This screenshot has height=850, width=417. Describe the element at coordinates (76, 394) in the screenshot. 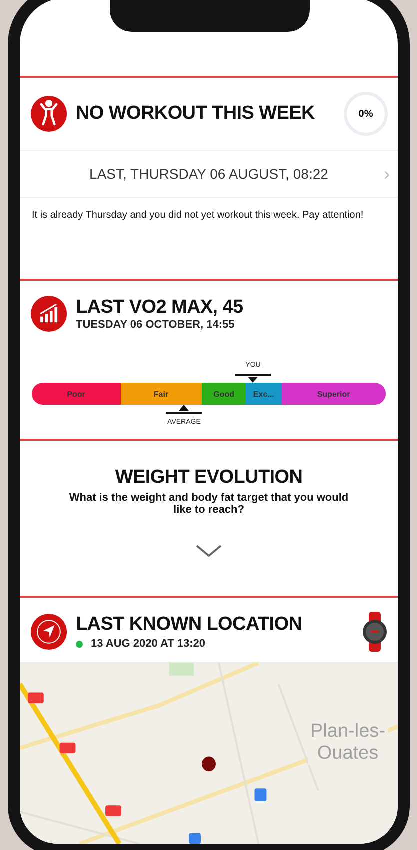

I see `scale-segment: Poor` at that location.